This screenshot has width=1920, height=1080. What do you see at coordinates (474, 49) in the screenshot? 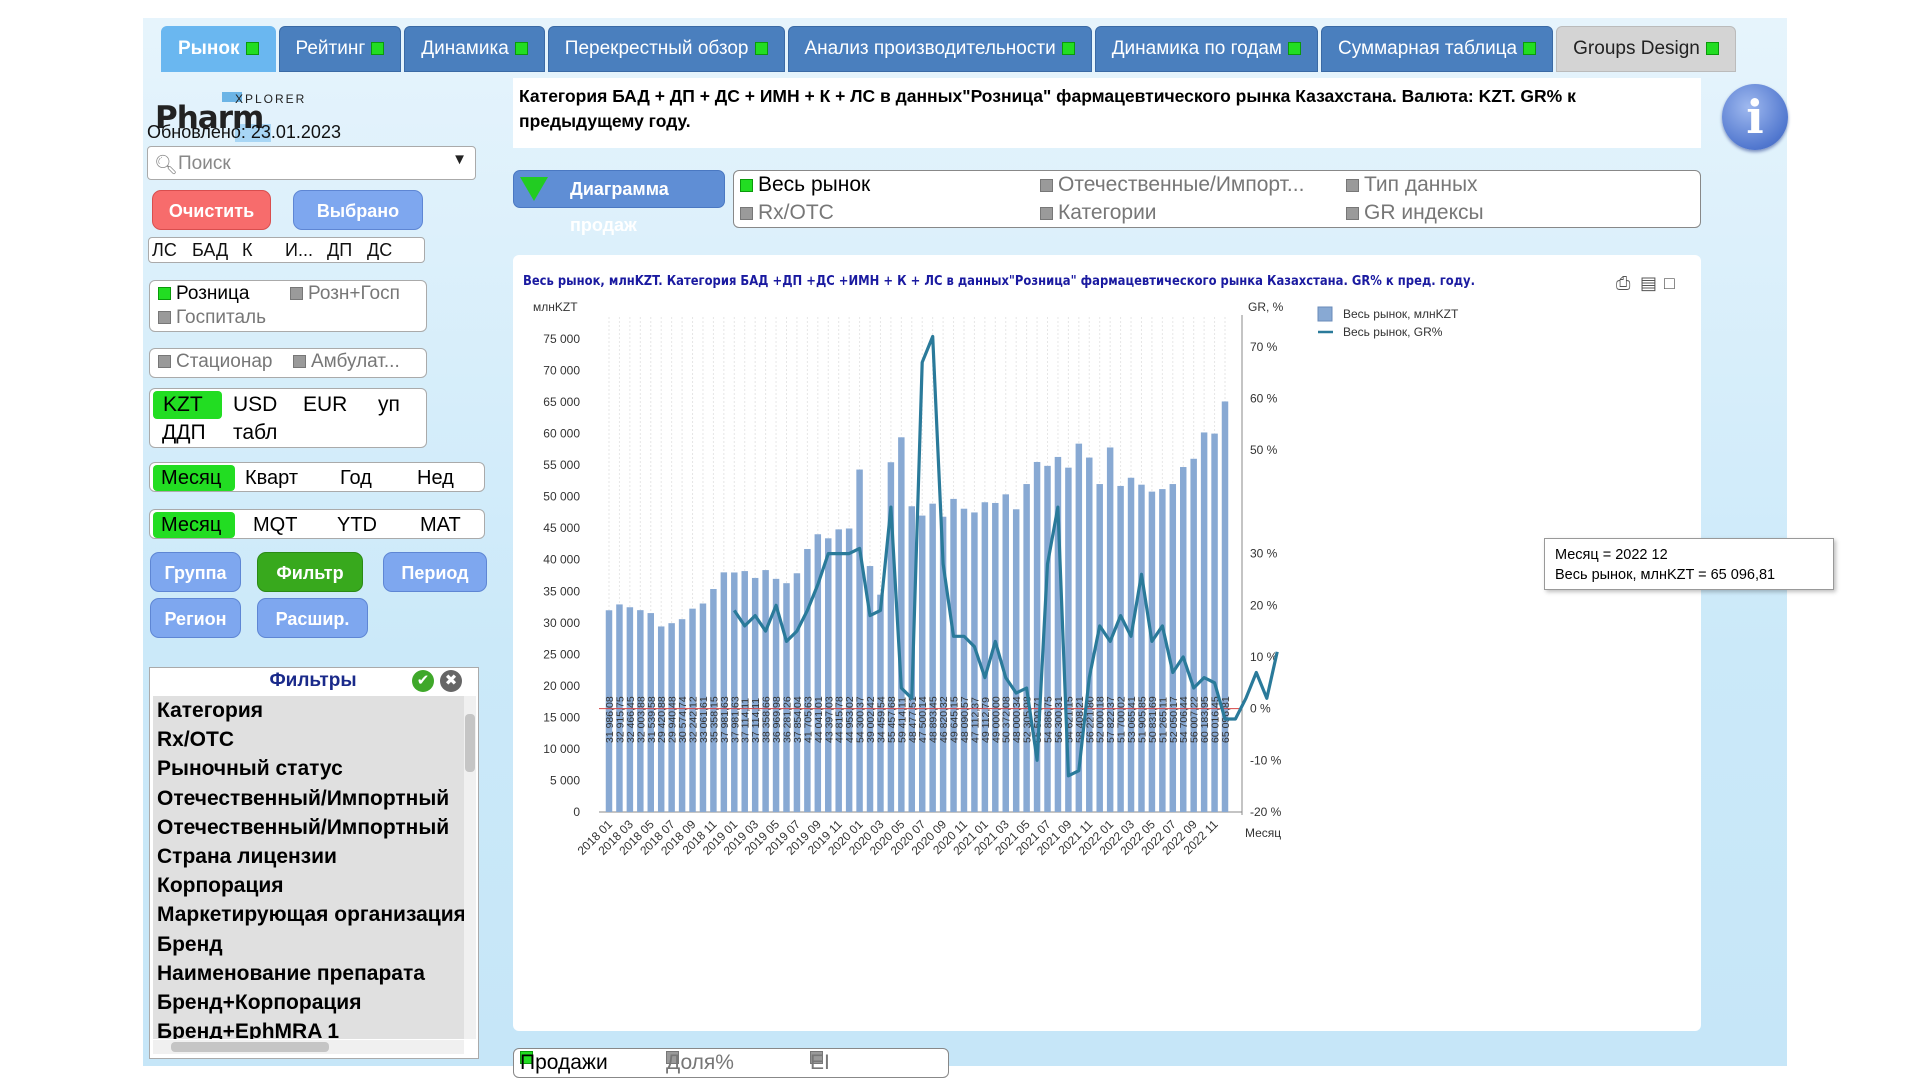
I see `tab-2: Динамика` at bounding box center [474, 49].